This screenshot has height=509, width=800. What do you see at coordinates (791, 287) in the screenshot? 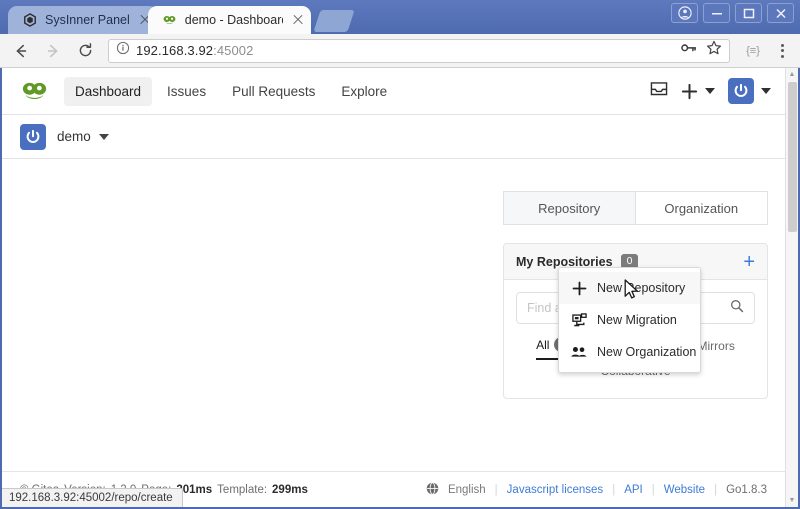
I see `page-scrollbar: ▲ ▼` at bounding box center [791, 287].